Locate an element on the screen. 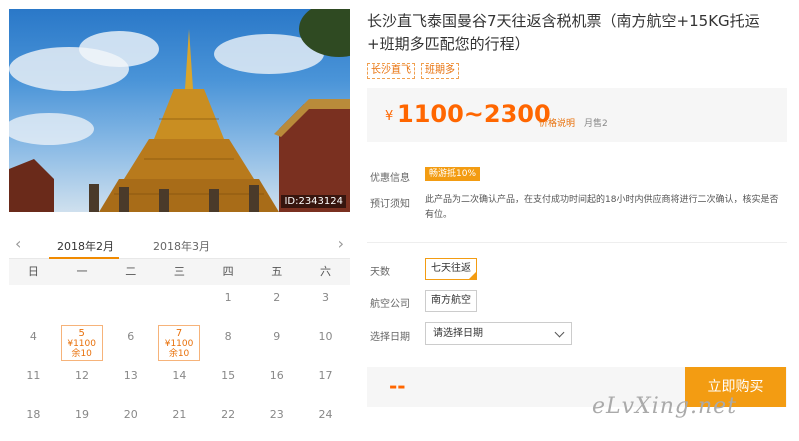 The image size is (799, 441). calendar-day: 18 is located at coordinates (33, 421).